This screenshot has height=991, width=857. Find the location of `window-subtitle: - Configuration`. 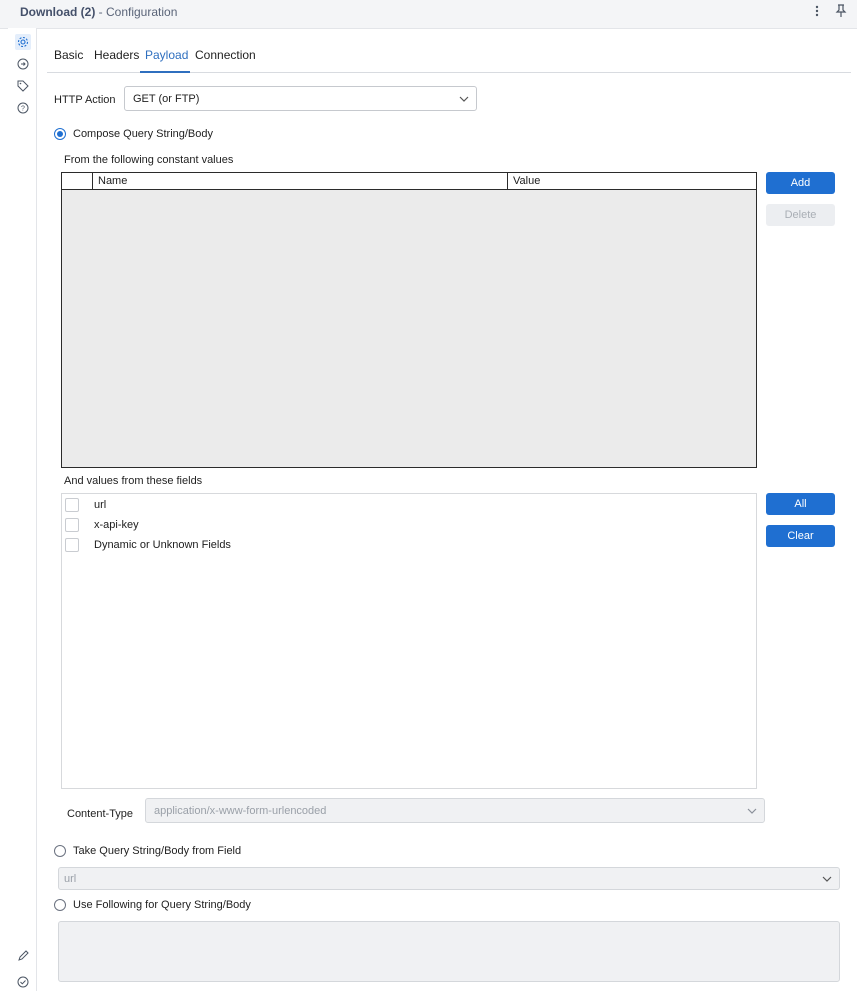

window-subtitle: - Configuration is located at coordinates (136, 12).